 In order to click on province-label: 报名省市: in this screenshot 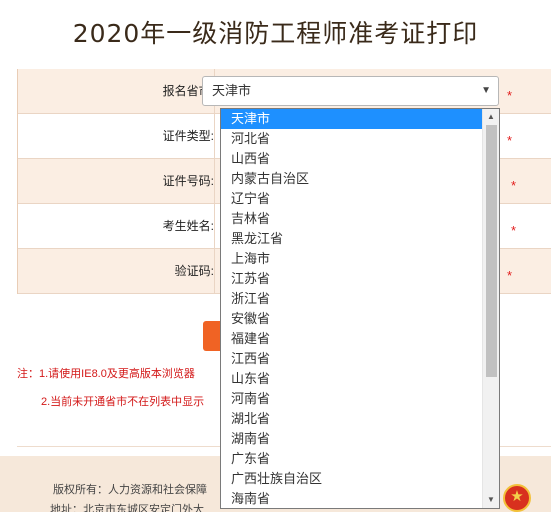, I will do `click(188, 91)`.